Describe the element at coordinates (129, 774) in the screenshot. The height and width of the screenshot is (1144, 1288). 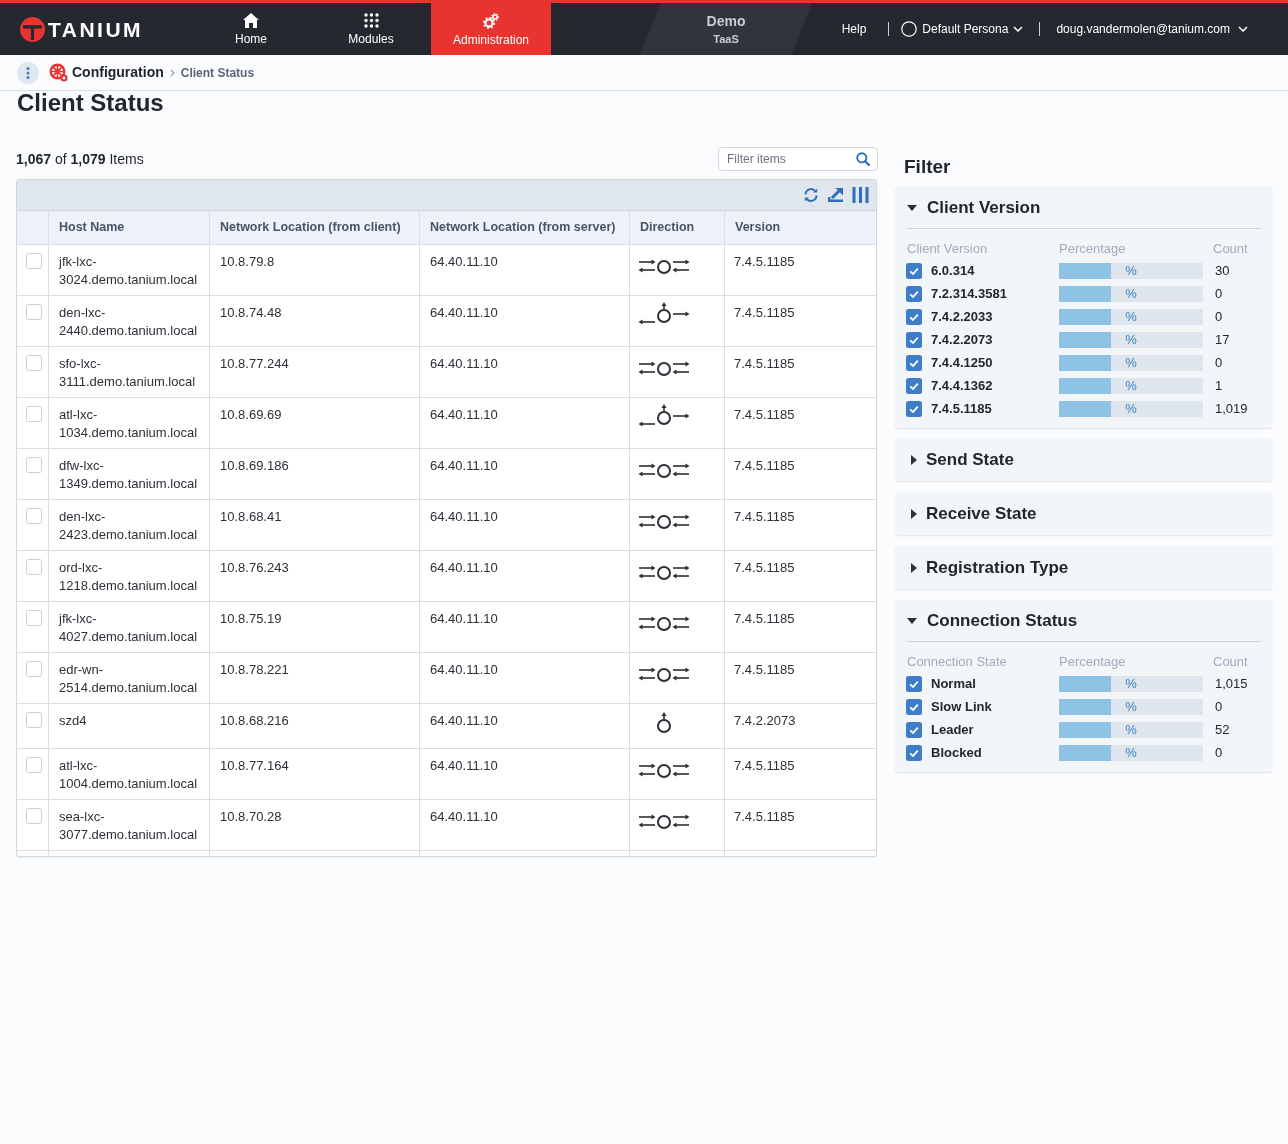
I see `table-cell: atl-lxc-1004.demo.tanium.local` at that location.